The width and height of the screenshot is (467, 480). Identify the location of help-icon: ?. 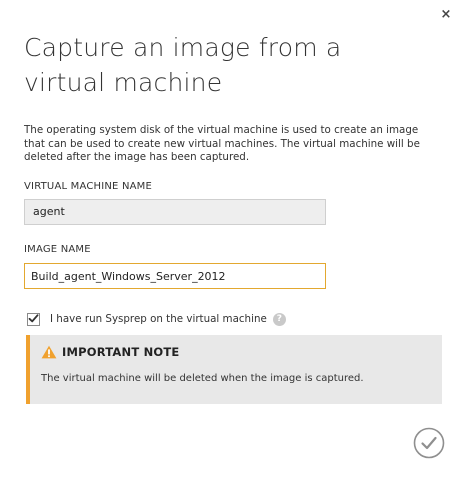
(279, 319).